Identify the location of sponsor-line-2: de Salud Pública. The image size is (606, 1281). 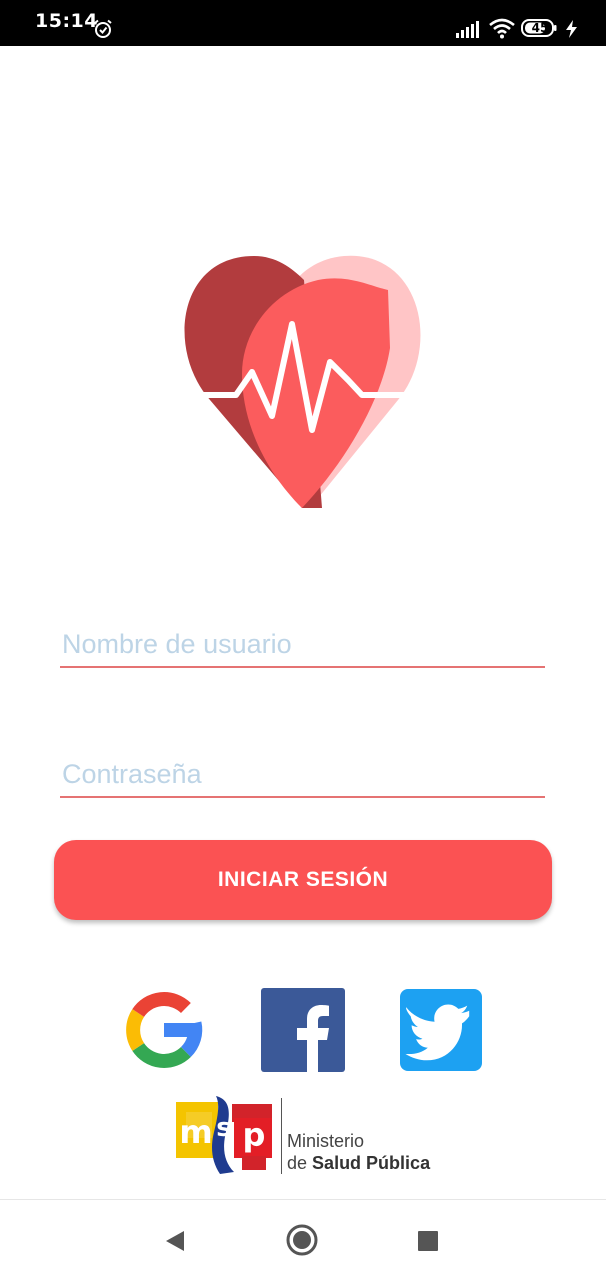
(358, 1163).